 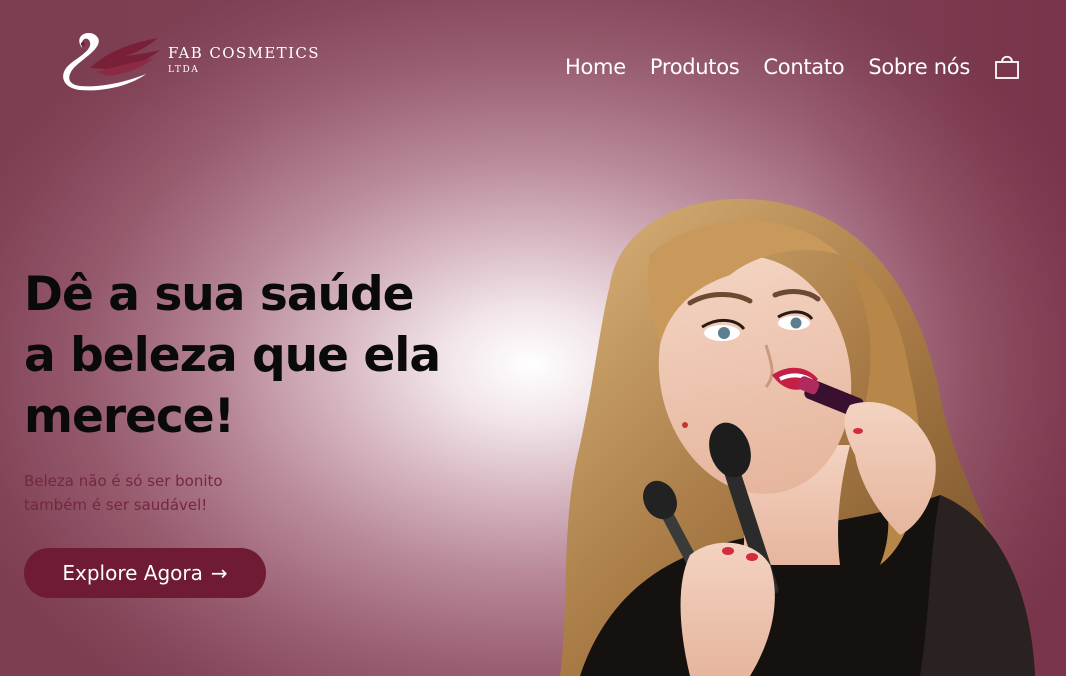 What do you see at coordinates (111, 62) in the screenshot?
I see `swan-logo-icon` at bounding box center [111, 62].